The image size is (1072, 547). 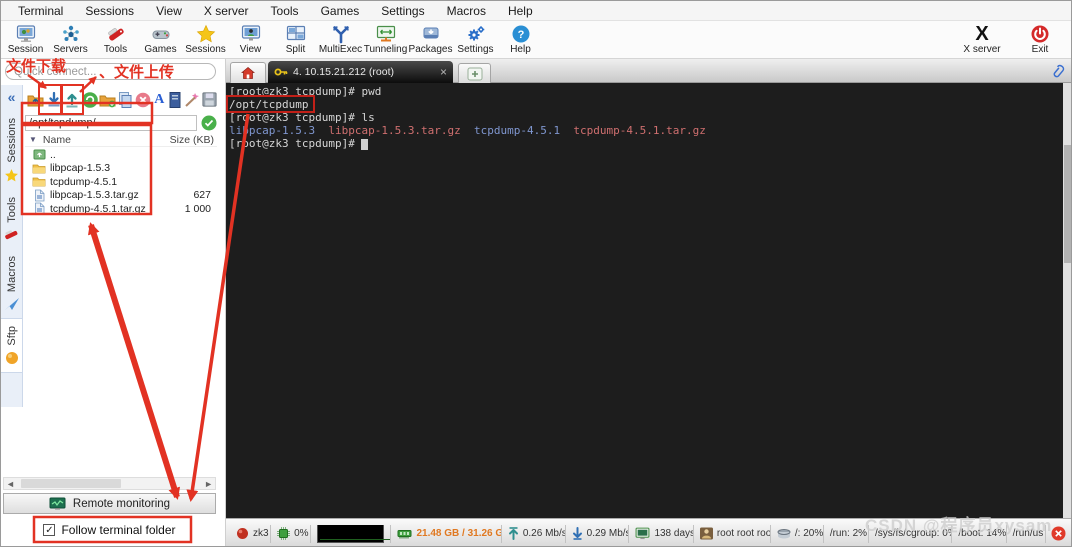 What do you see at coordinates (466, 11) in the screenshot?
I see `menu-macros: Macros` at bounding box center [466, 11].